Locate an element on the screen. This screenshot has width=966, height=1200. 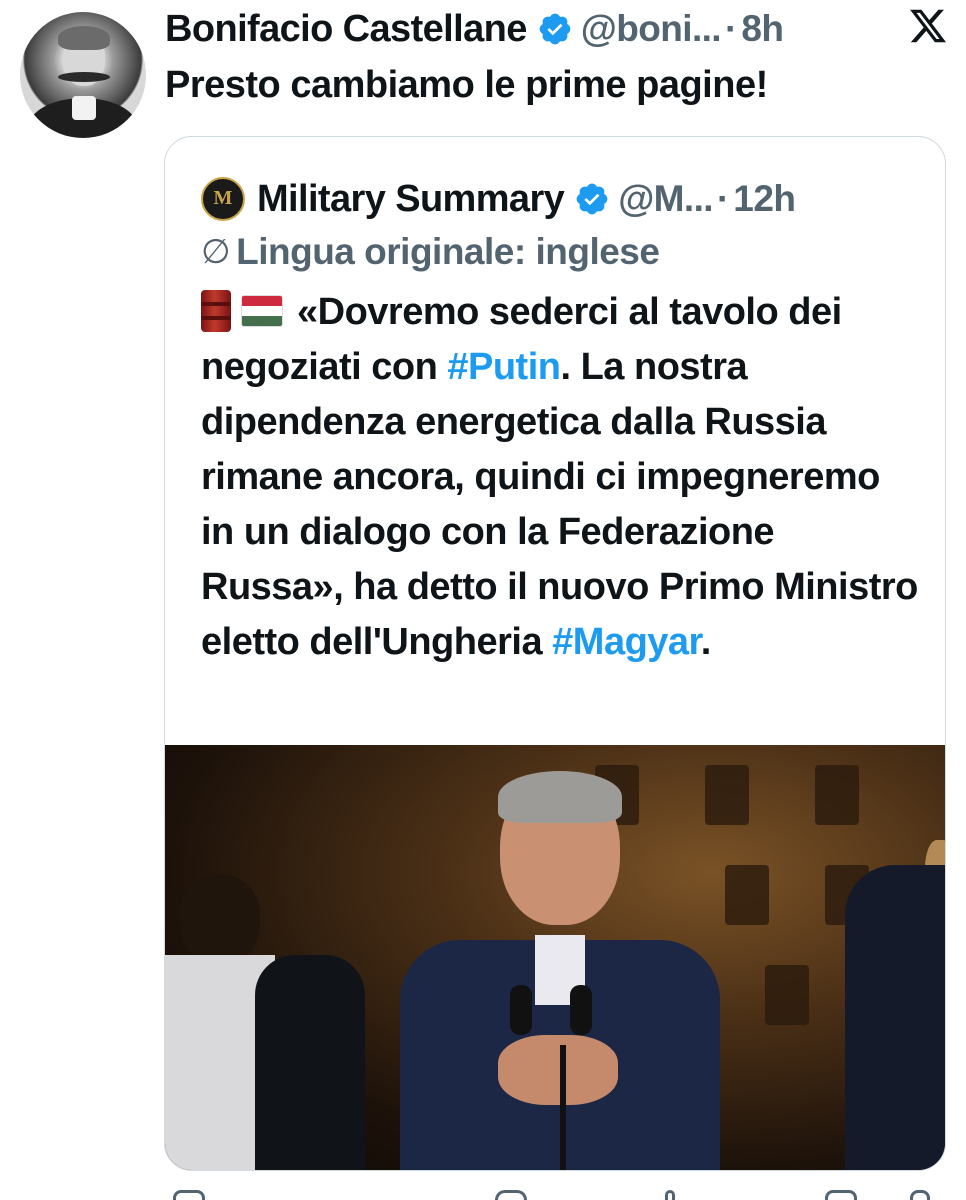
share-icon is located at coordinates (920, 1195).